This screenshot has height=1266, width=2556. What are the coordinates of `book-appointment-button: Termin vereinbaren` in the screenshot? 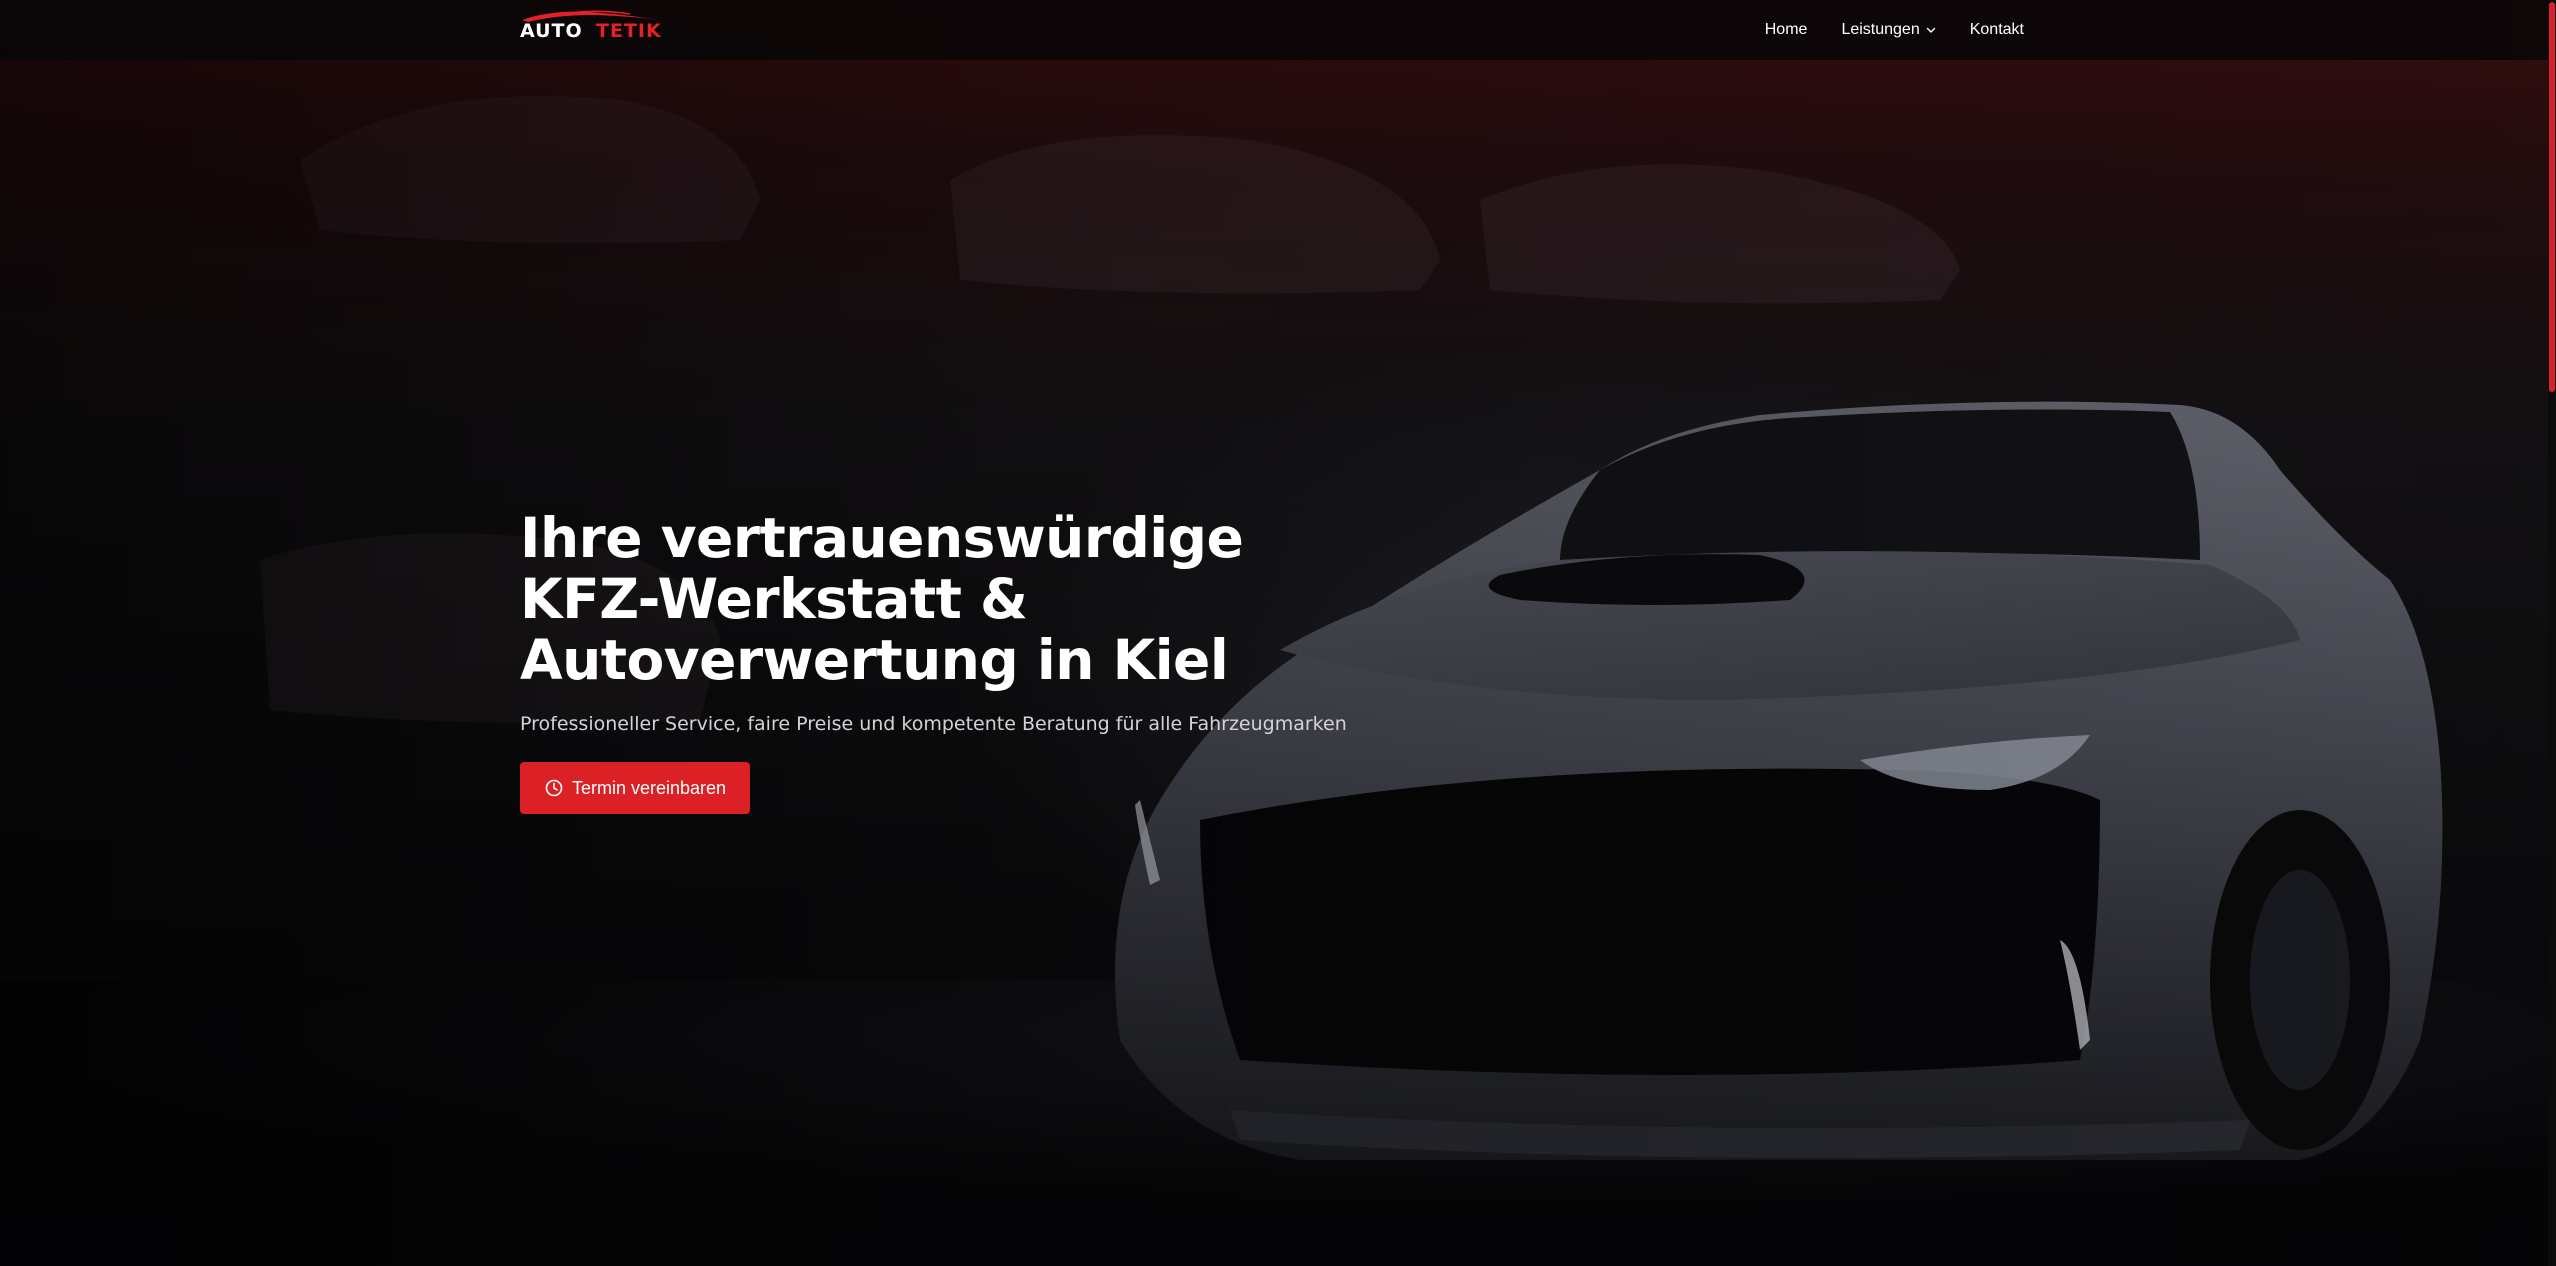 It's located at (635, 788).